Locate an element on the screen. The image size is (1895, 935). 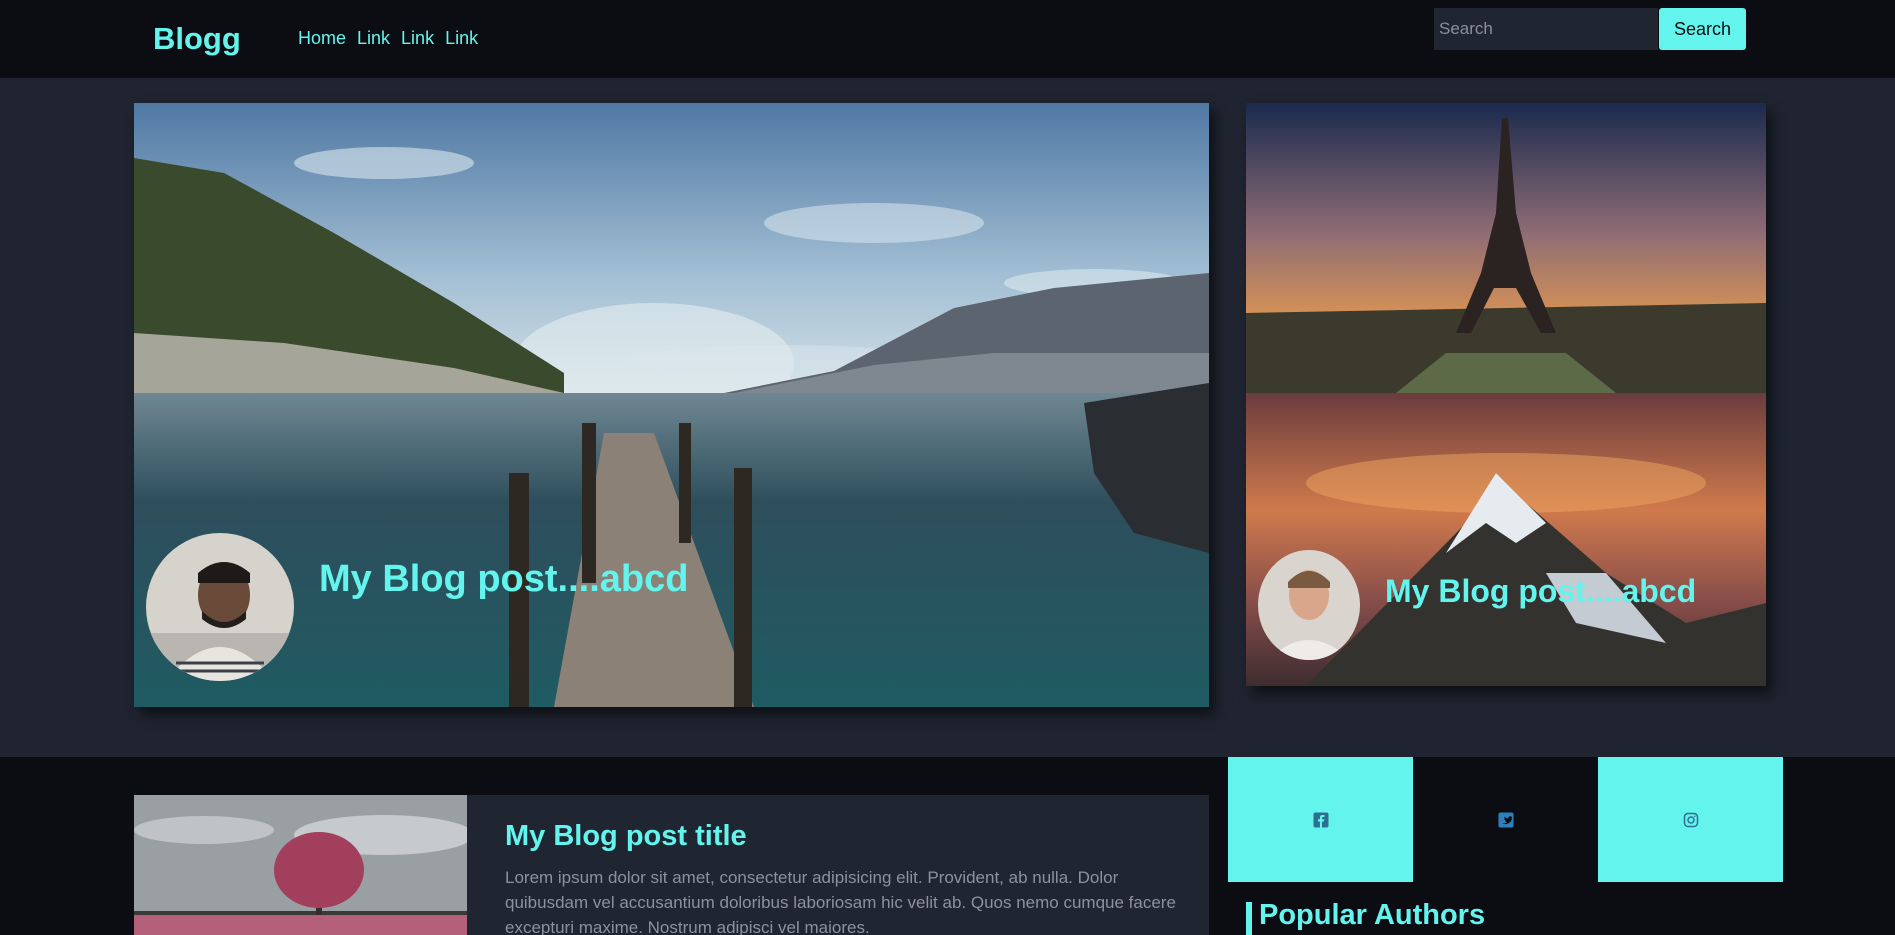
search-input is located at coordinates (1546, 29).